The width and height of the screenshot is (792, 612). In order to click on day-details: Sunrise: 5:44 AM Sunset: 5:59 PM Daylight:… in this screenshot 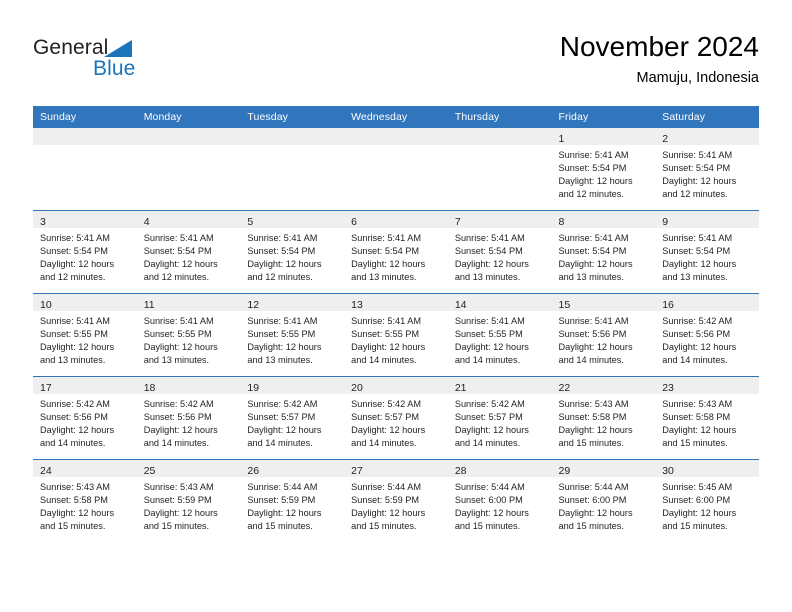, I will do `click(396, 505)`.